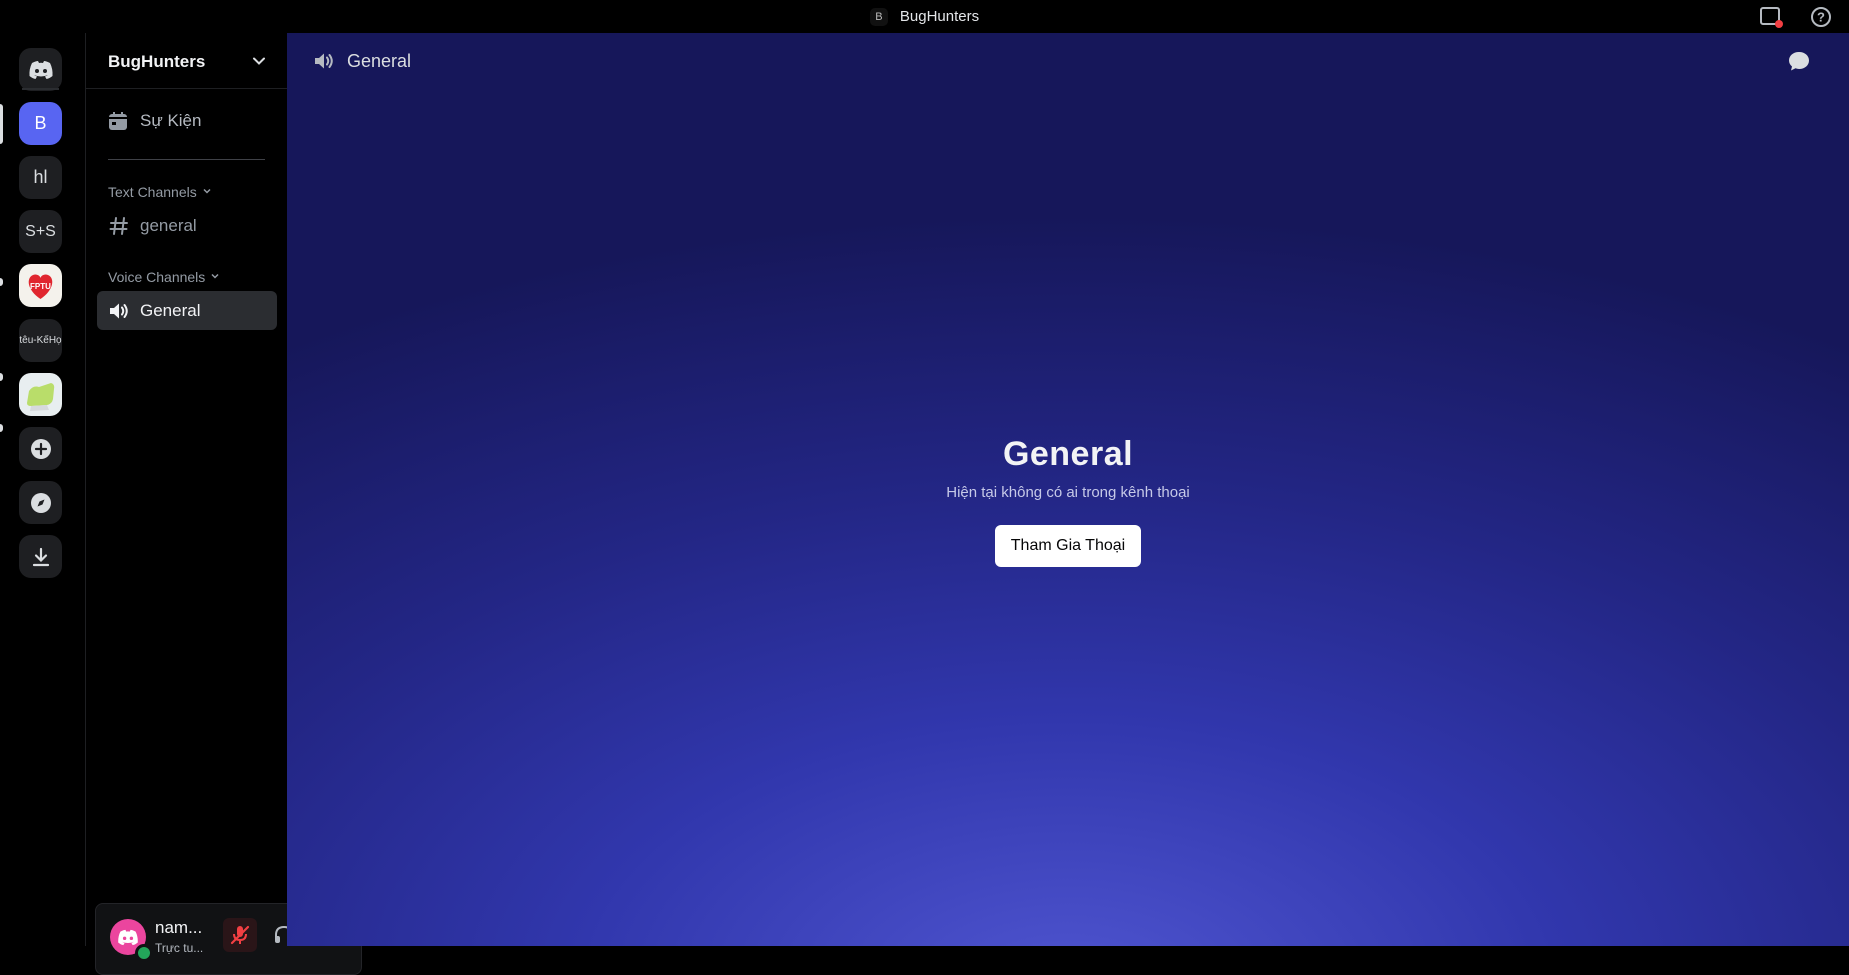 This screenshot has width=1849, height=975. Describe the element at coordinates (157, 277) in the screenshot. I see `category-label: Voice Channels` at that location.